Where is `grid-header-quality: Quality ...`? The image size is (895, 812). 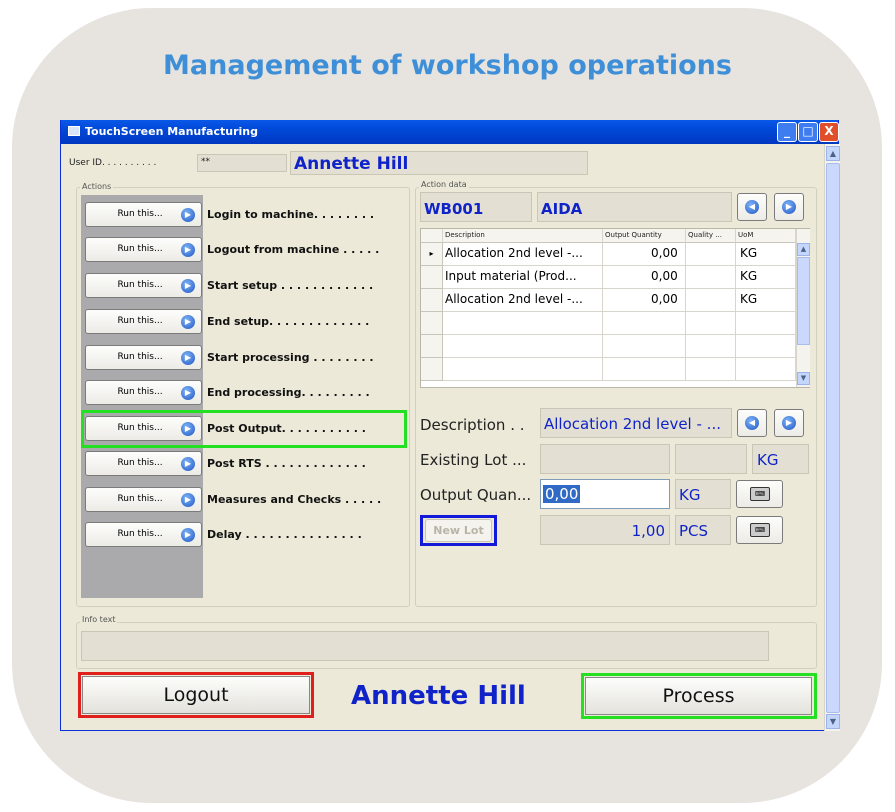
grid-header-quality: Quality ... is located at coordinates (711, 236).